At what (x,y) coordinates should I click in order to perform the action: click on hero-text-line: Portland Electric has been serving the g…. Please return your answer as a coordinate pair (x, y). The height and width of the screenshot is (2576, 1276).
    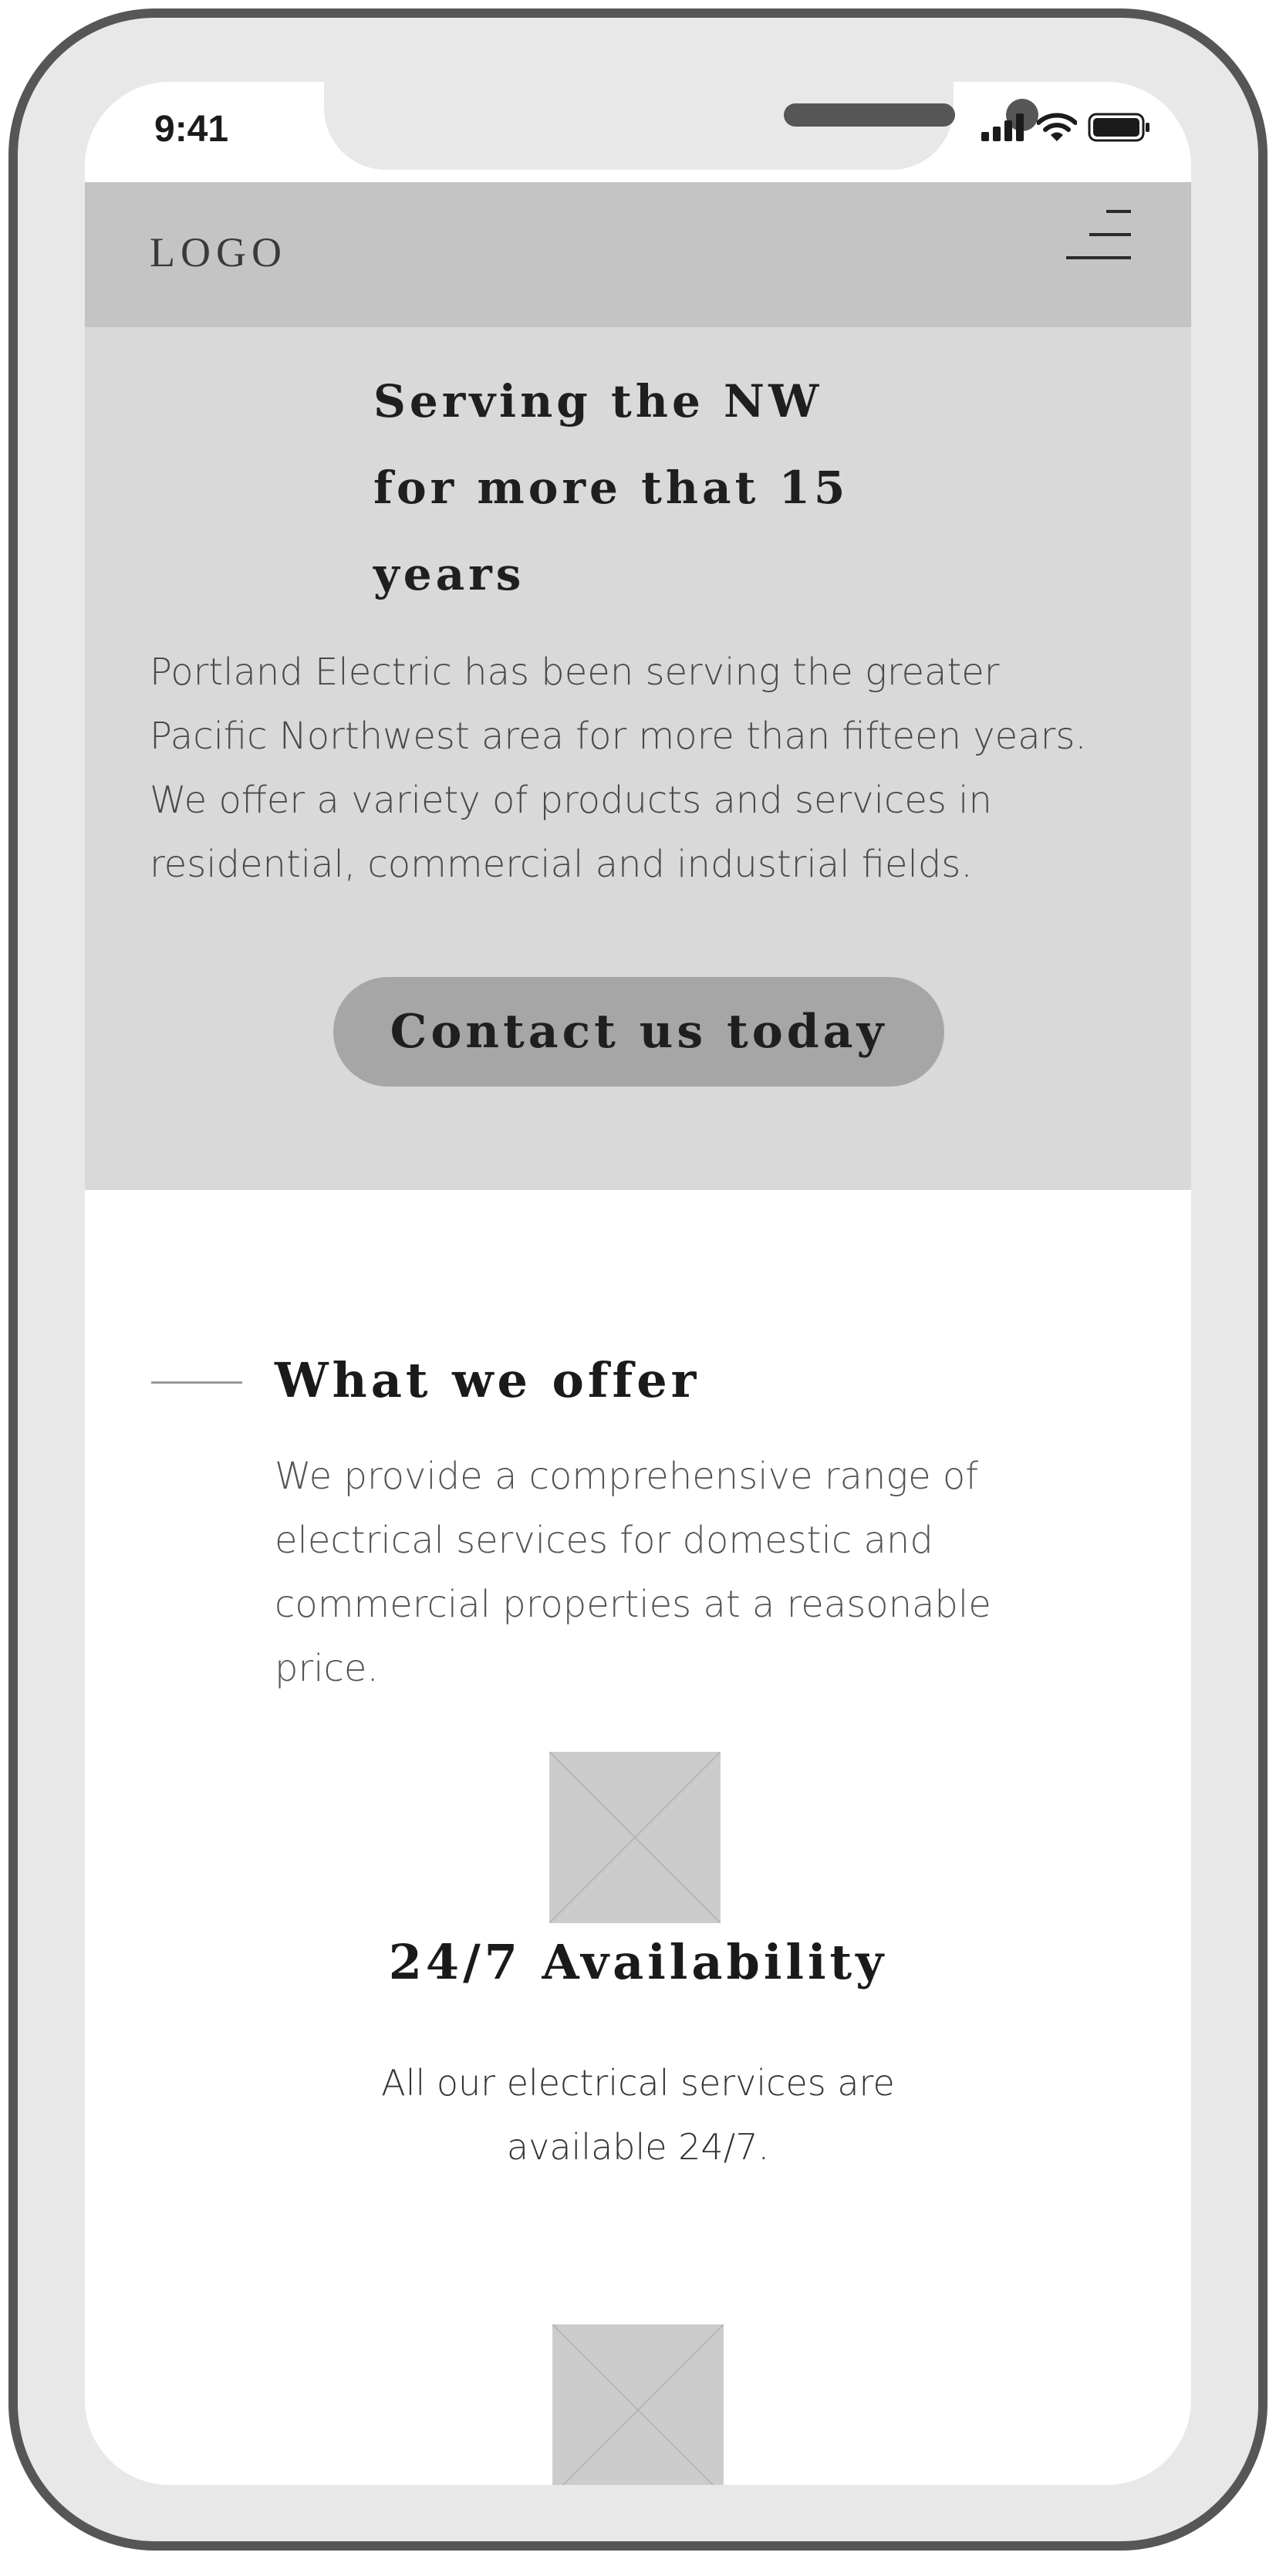
    Looking at the image, I should click on (575, 672).